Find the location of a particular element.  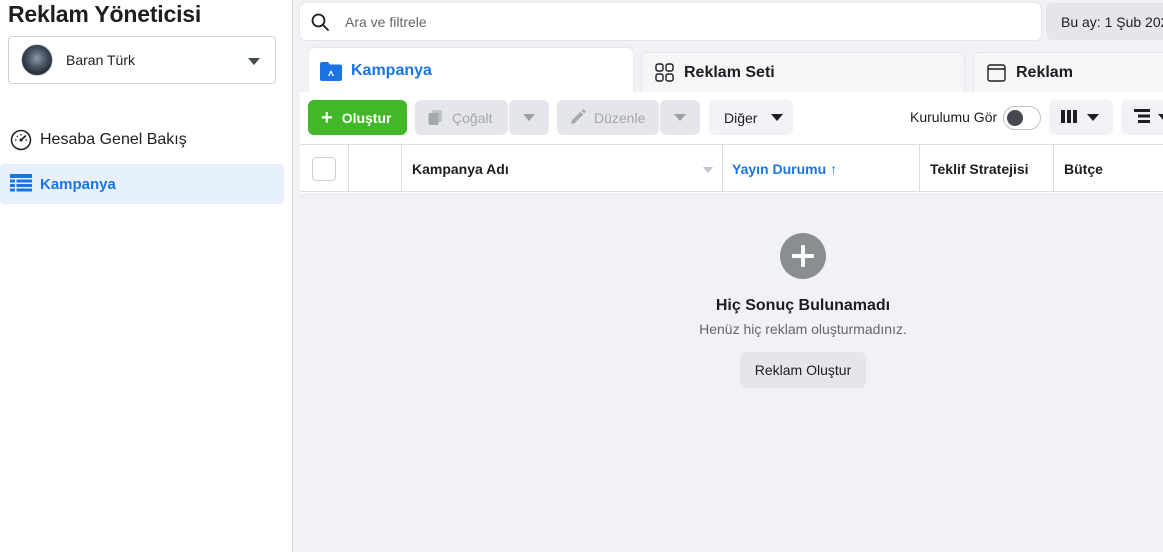

ad-window-icon is located at coordinates (996, 73).